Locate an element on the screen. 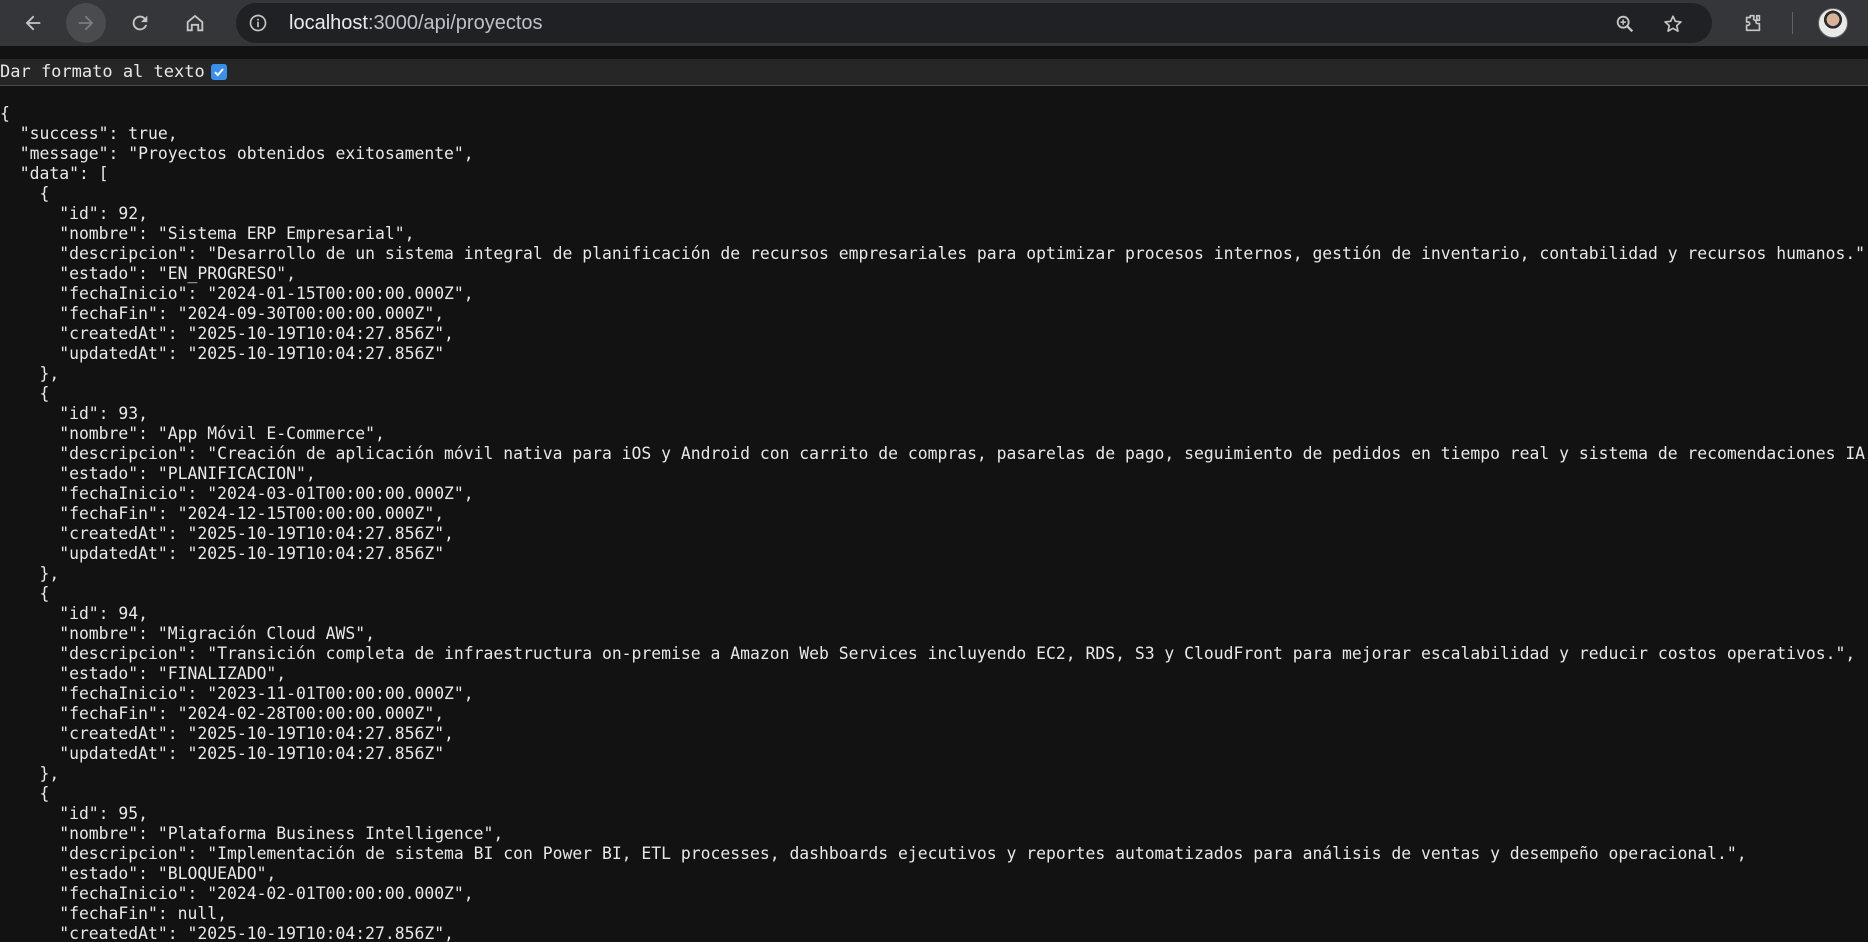  extensions-button is located at coordinates (1753, 23).